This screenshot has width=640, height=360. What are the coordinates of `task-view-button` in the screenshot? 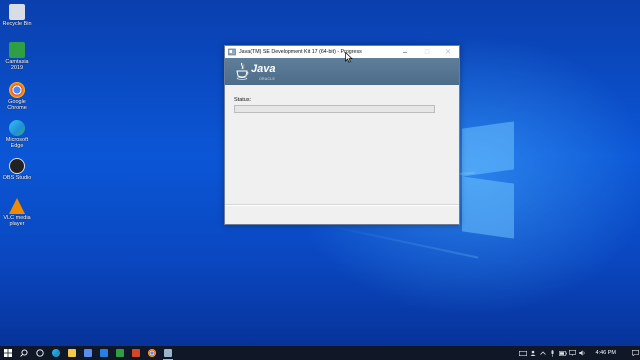 It's located at (40, 353).